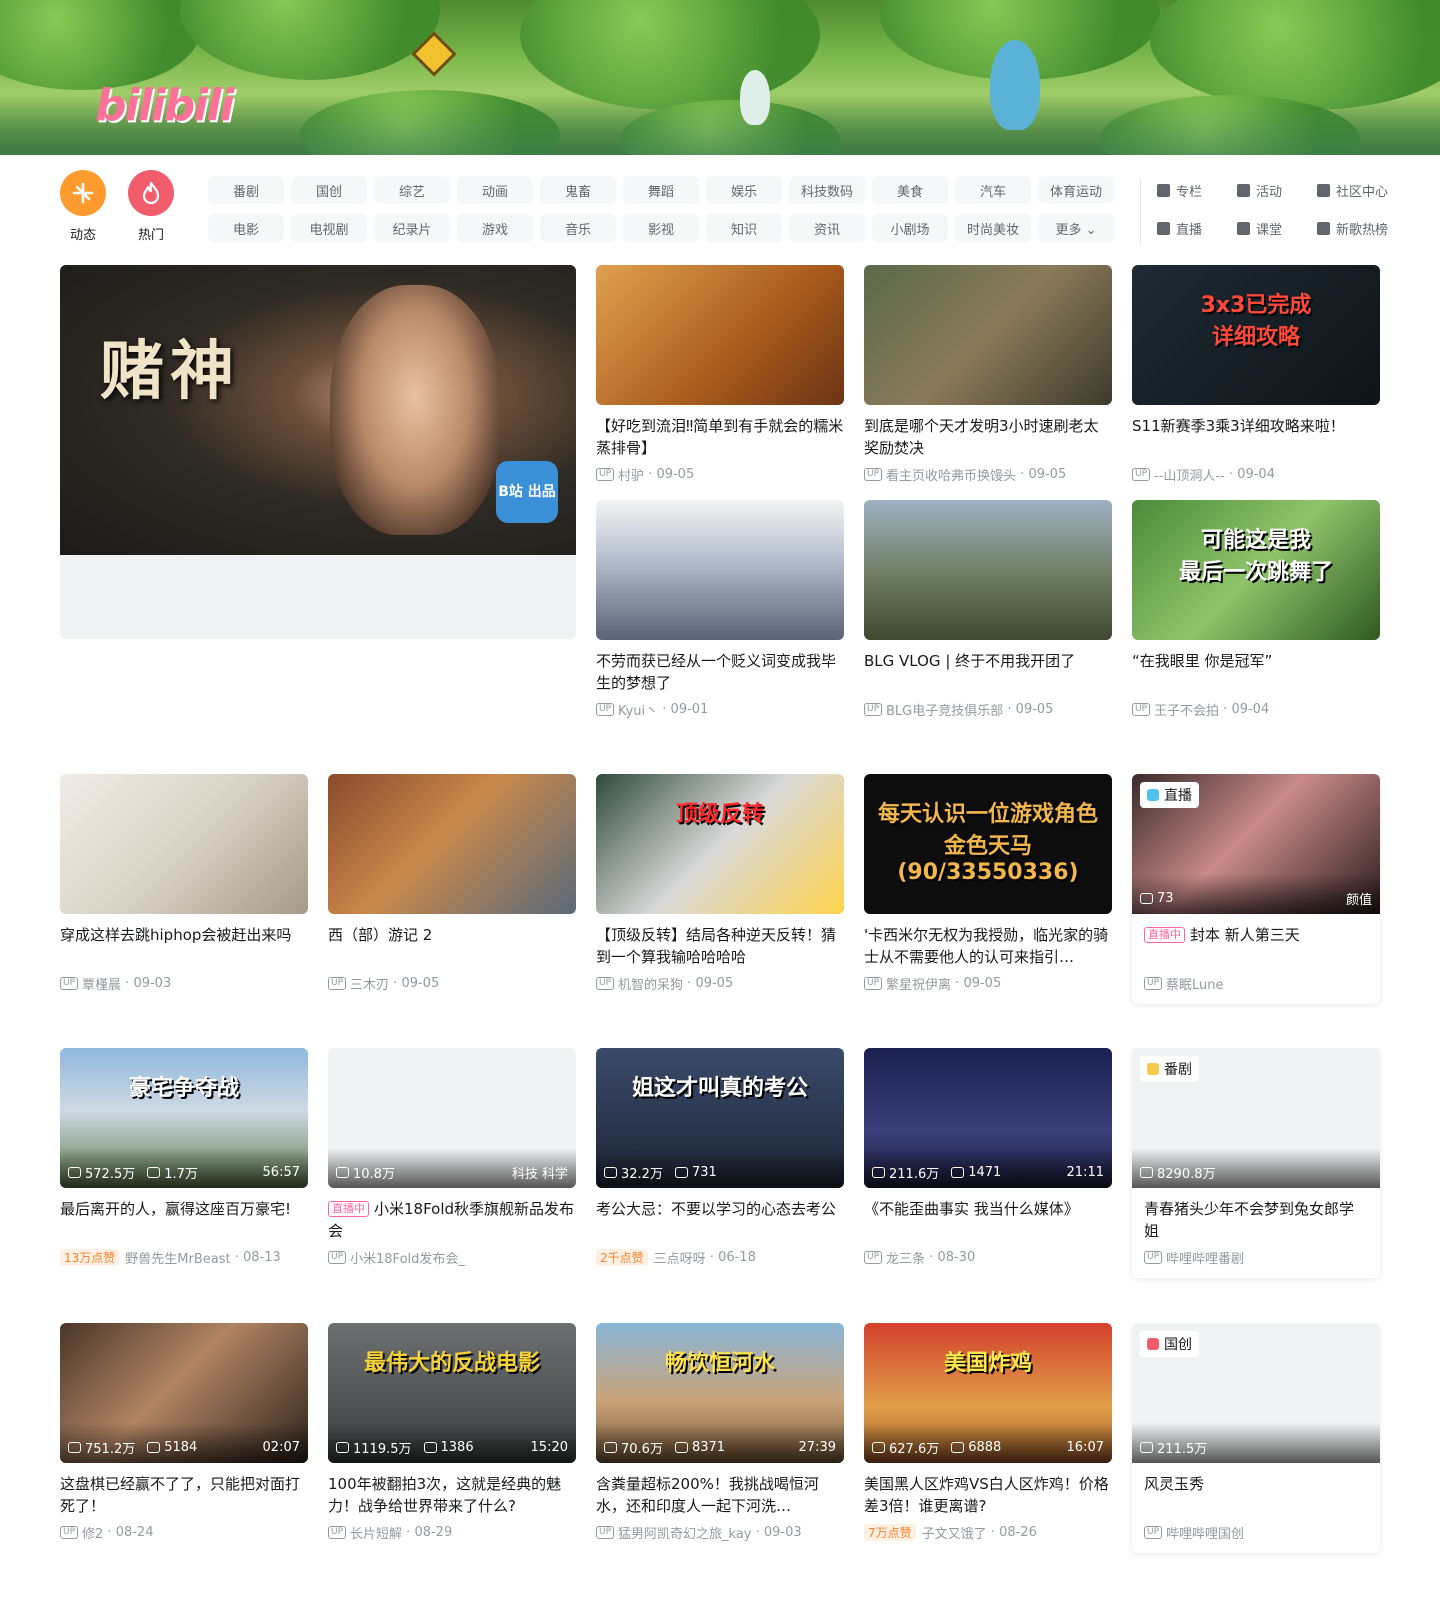 The width and height of the screenshot is (1440, 1600). What do you see at coordinates (1273, 228) in the screenshot?
I see `side-link-classroom: 课堂` at bounding box center [1273, 228].